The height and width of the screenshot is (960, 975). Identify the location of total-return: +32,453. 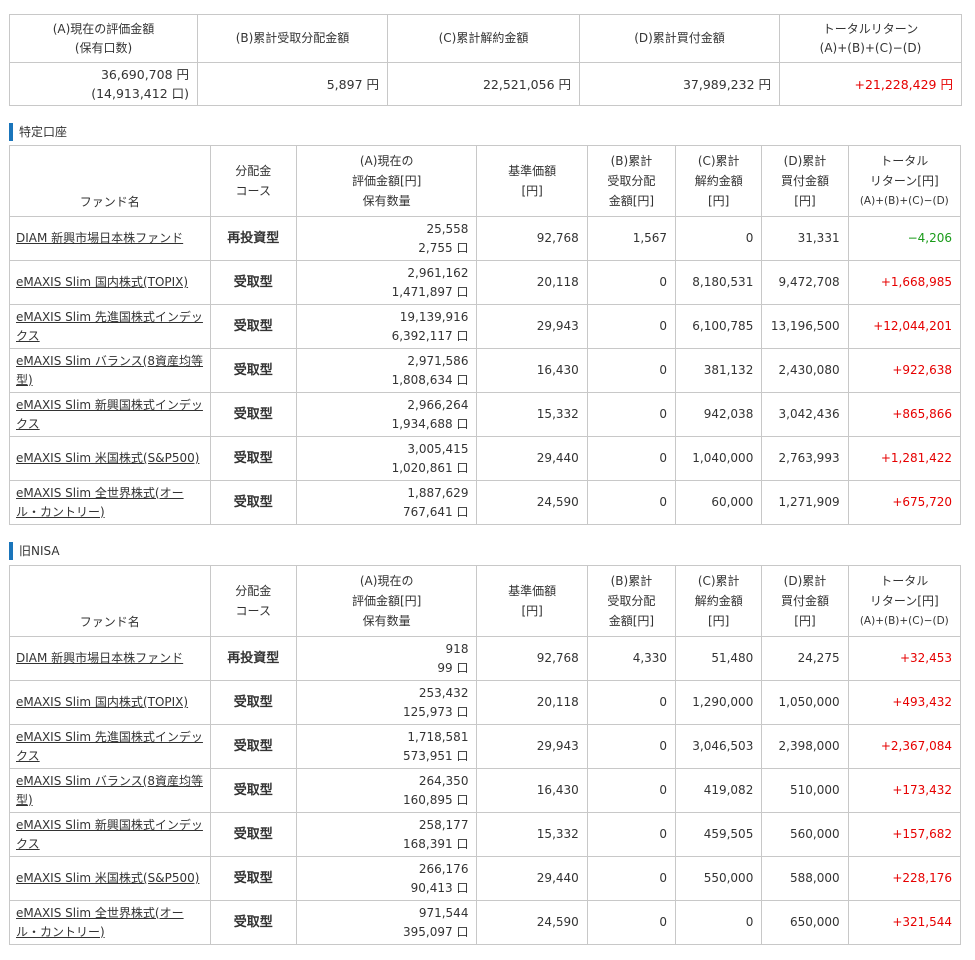
(904, 658).